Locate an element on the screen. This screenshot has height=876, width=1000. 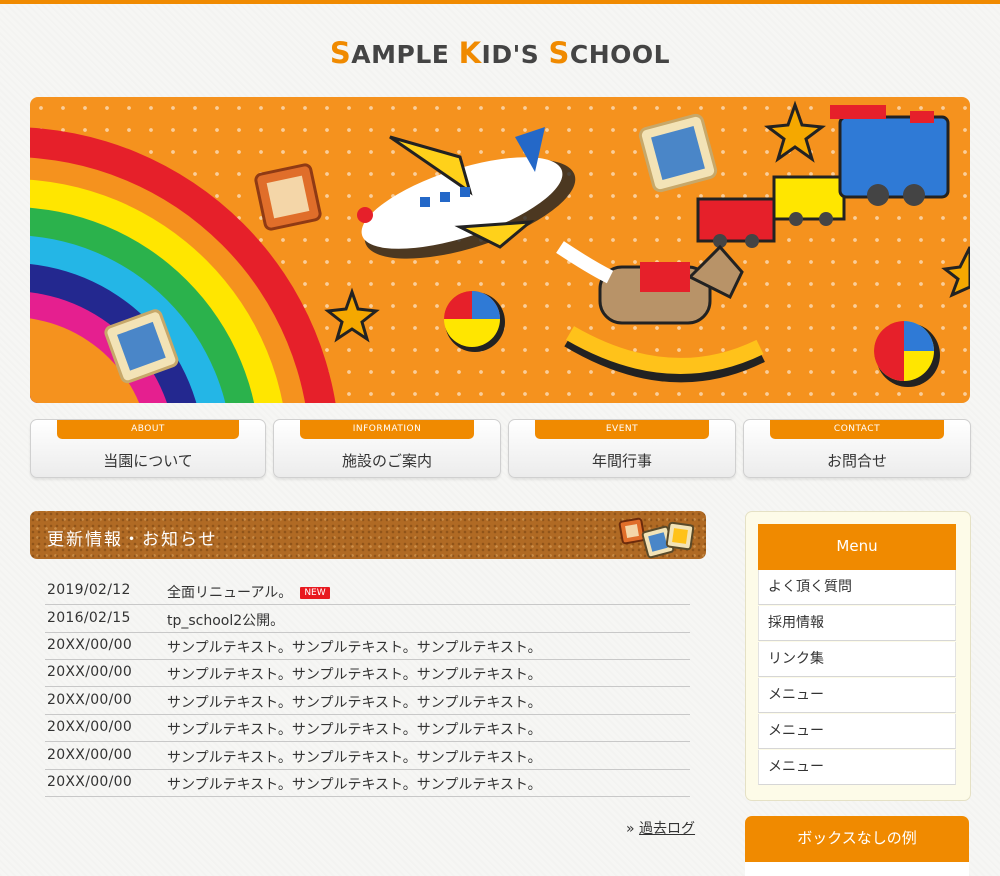
past-log: » 過去ログ is located at coordinates (660, 828).